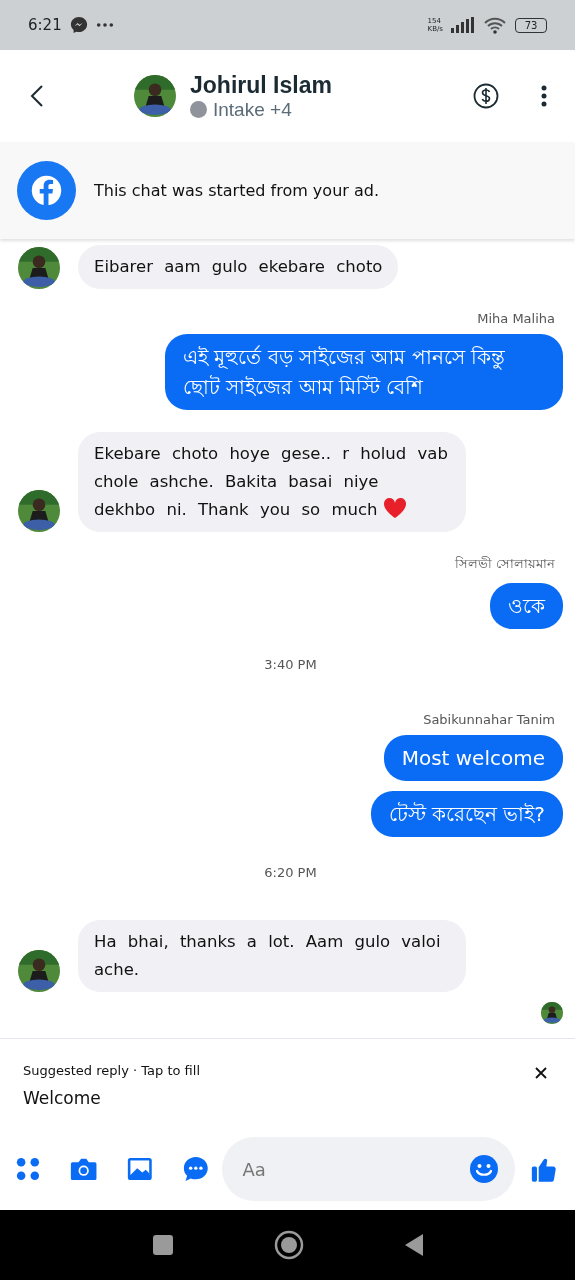  Describe the element at coordinates (162, 1245) in the screenshot. I see `recents-icon` at that location.